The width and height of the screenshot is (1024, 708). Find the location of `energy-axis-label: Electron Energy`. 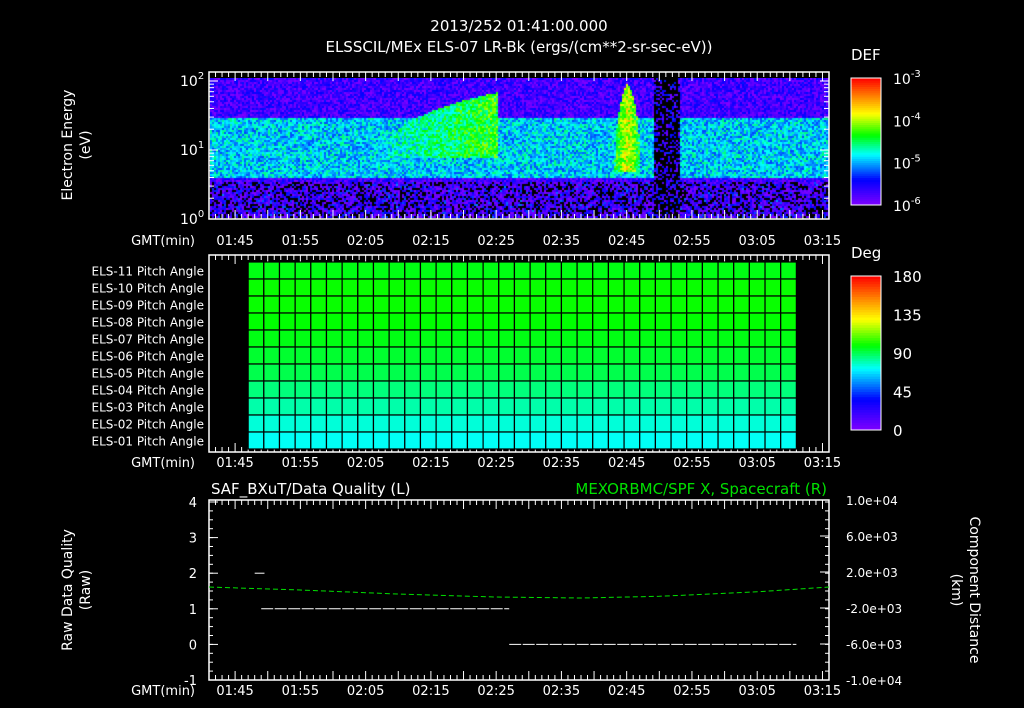

energy-axis-label: Electron Energy is located at coordinates (68, 145).